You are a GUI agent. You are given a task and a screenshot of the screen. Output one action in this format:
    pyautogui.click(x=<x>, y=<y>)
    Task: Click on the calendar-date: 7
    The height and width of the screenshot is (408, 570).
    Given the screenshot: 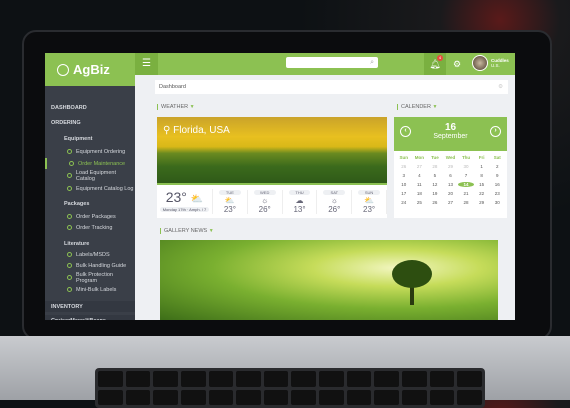 What is the action you would take?
    pyautogui.click(x=466, y=175)
    